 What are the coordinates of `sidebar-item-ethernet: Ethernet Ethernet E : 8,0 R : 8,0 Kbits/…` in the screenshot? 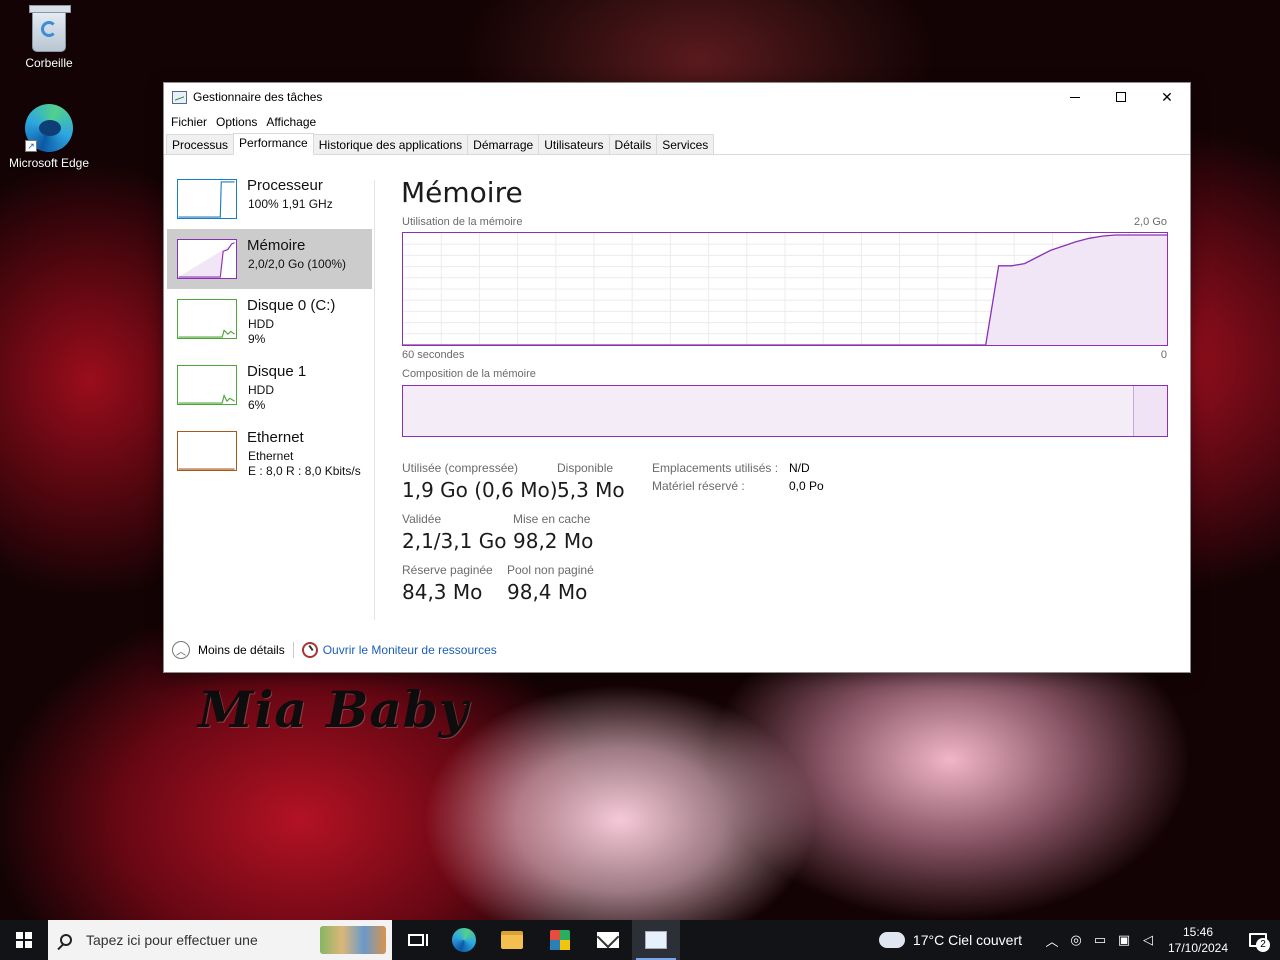 It's located at (269, 451).